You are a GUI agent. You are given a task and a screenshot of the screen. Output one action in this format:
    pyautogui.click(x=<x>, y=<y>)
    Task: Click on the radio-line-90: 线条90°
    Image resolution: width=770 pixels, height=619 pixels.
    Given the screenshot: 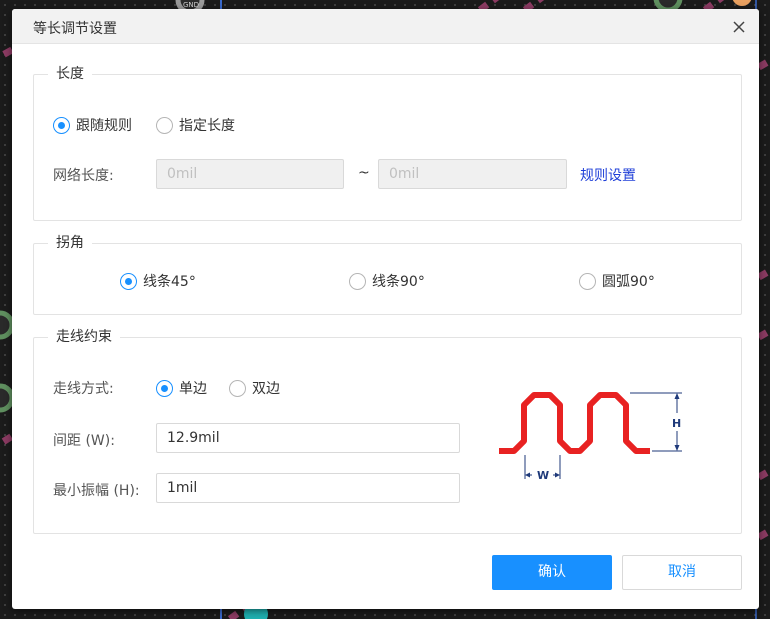 What is the action you would take?
    pyautogui.click(x=387, y=281)
    